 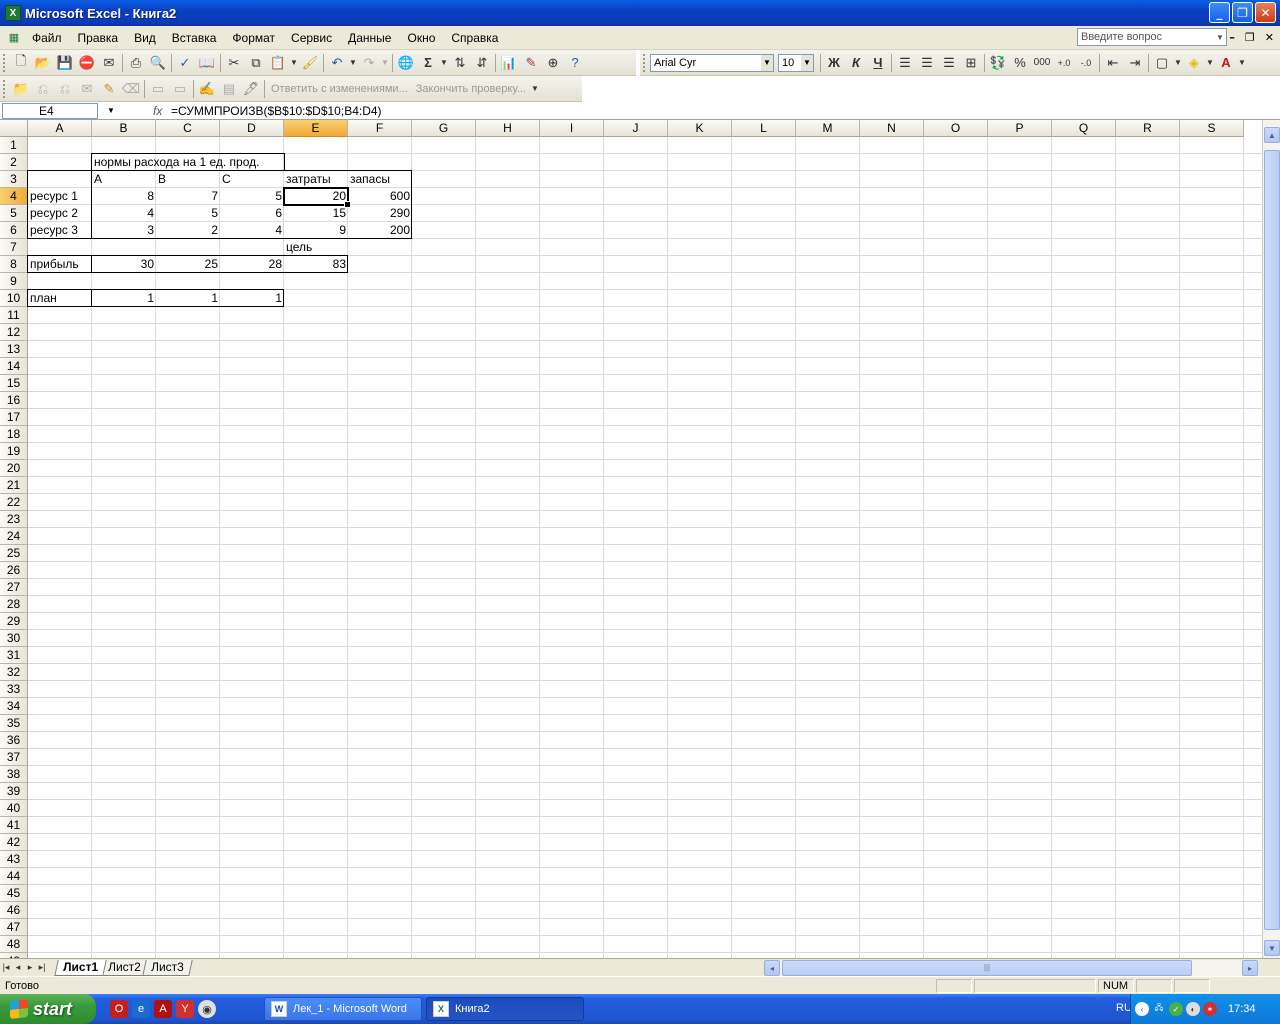 I want to click on cell-a4: ресурс 1, so click(x=60, y=196).